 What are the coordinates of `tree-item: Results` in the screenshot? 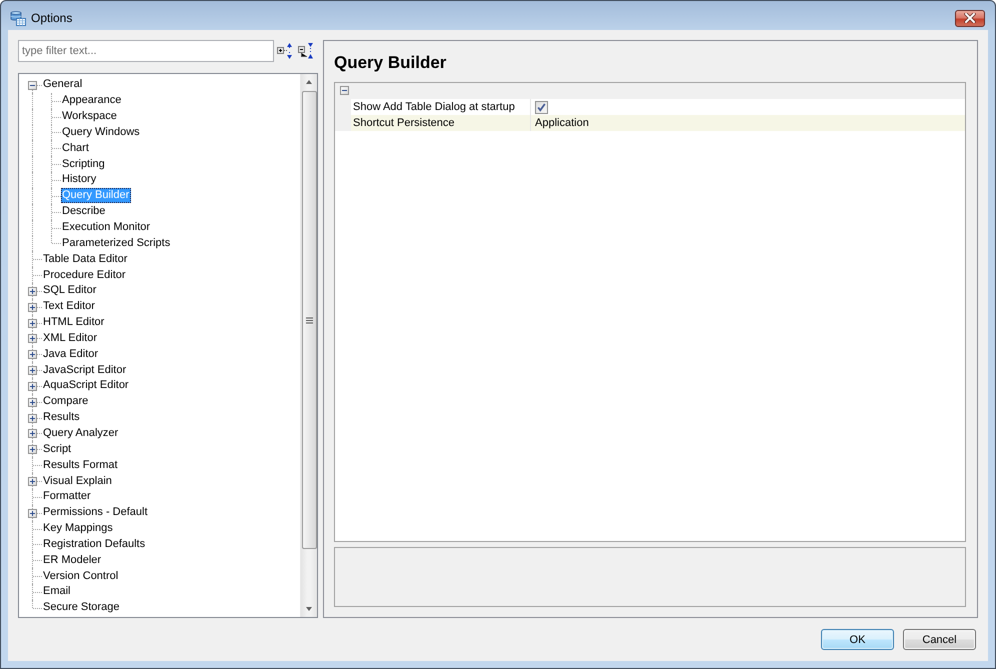 It's located at (62, 418).